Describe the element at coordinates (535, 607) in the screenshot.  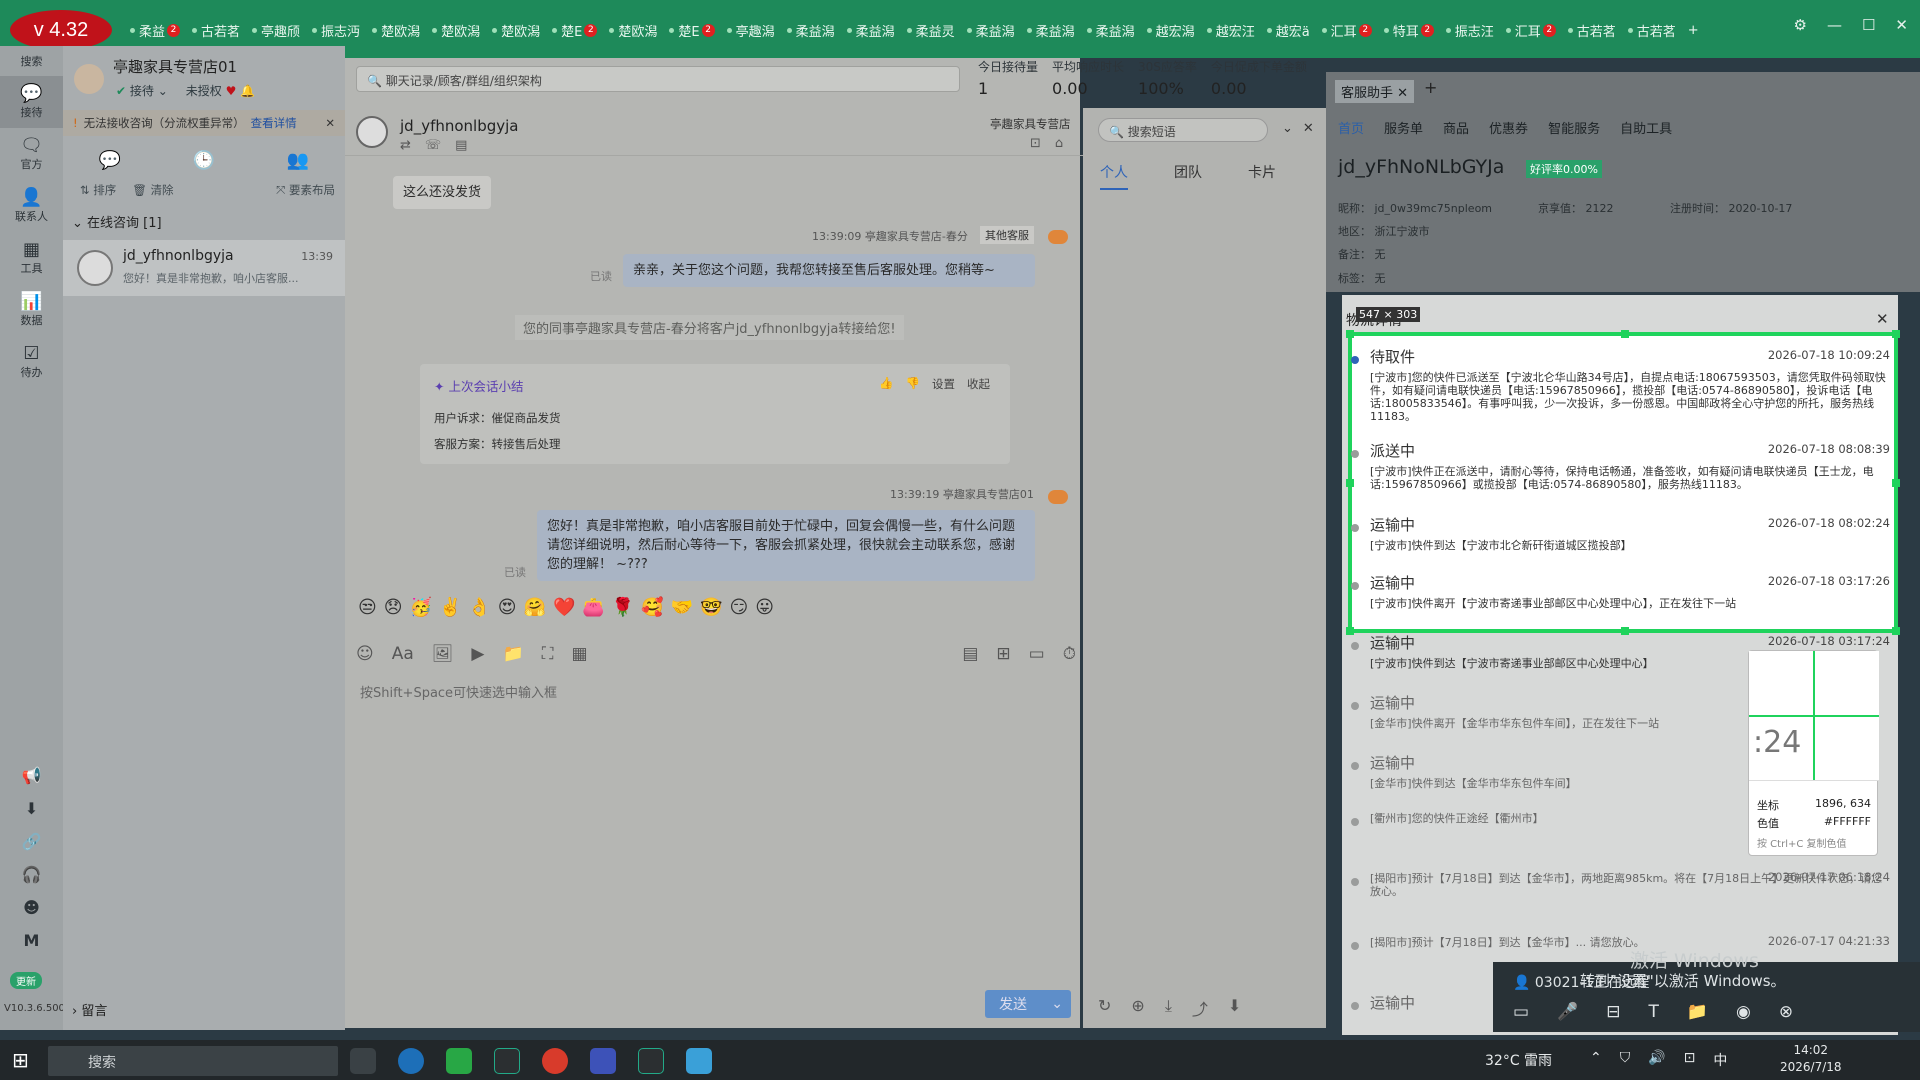
I see `emoji-option: 🤗` at that location.